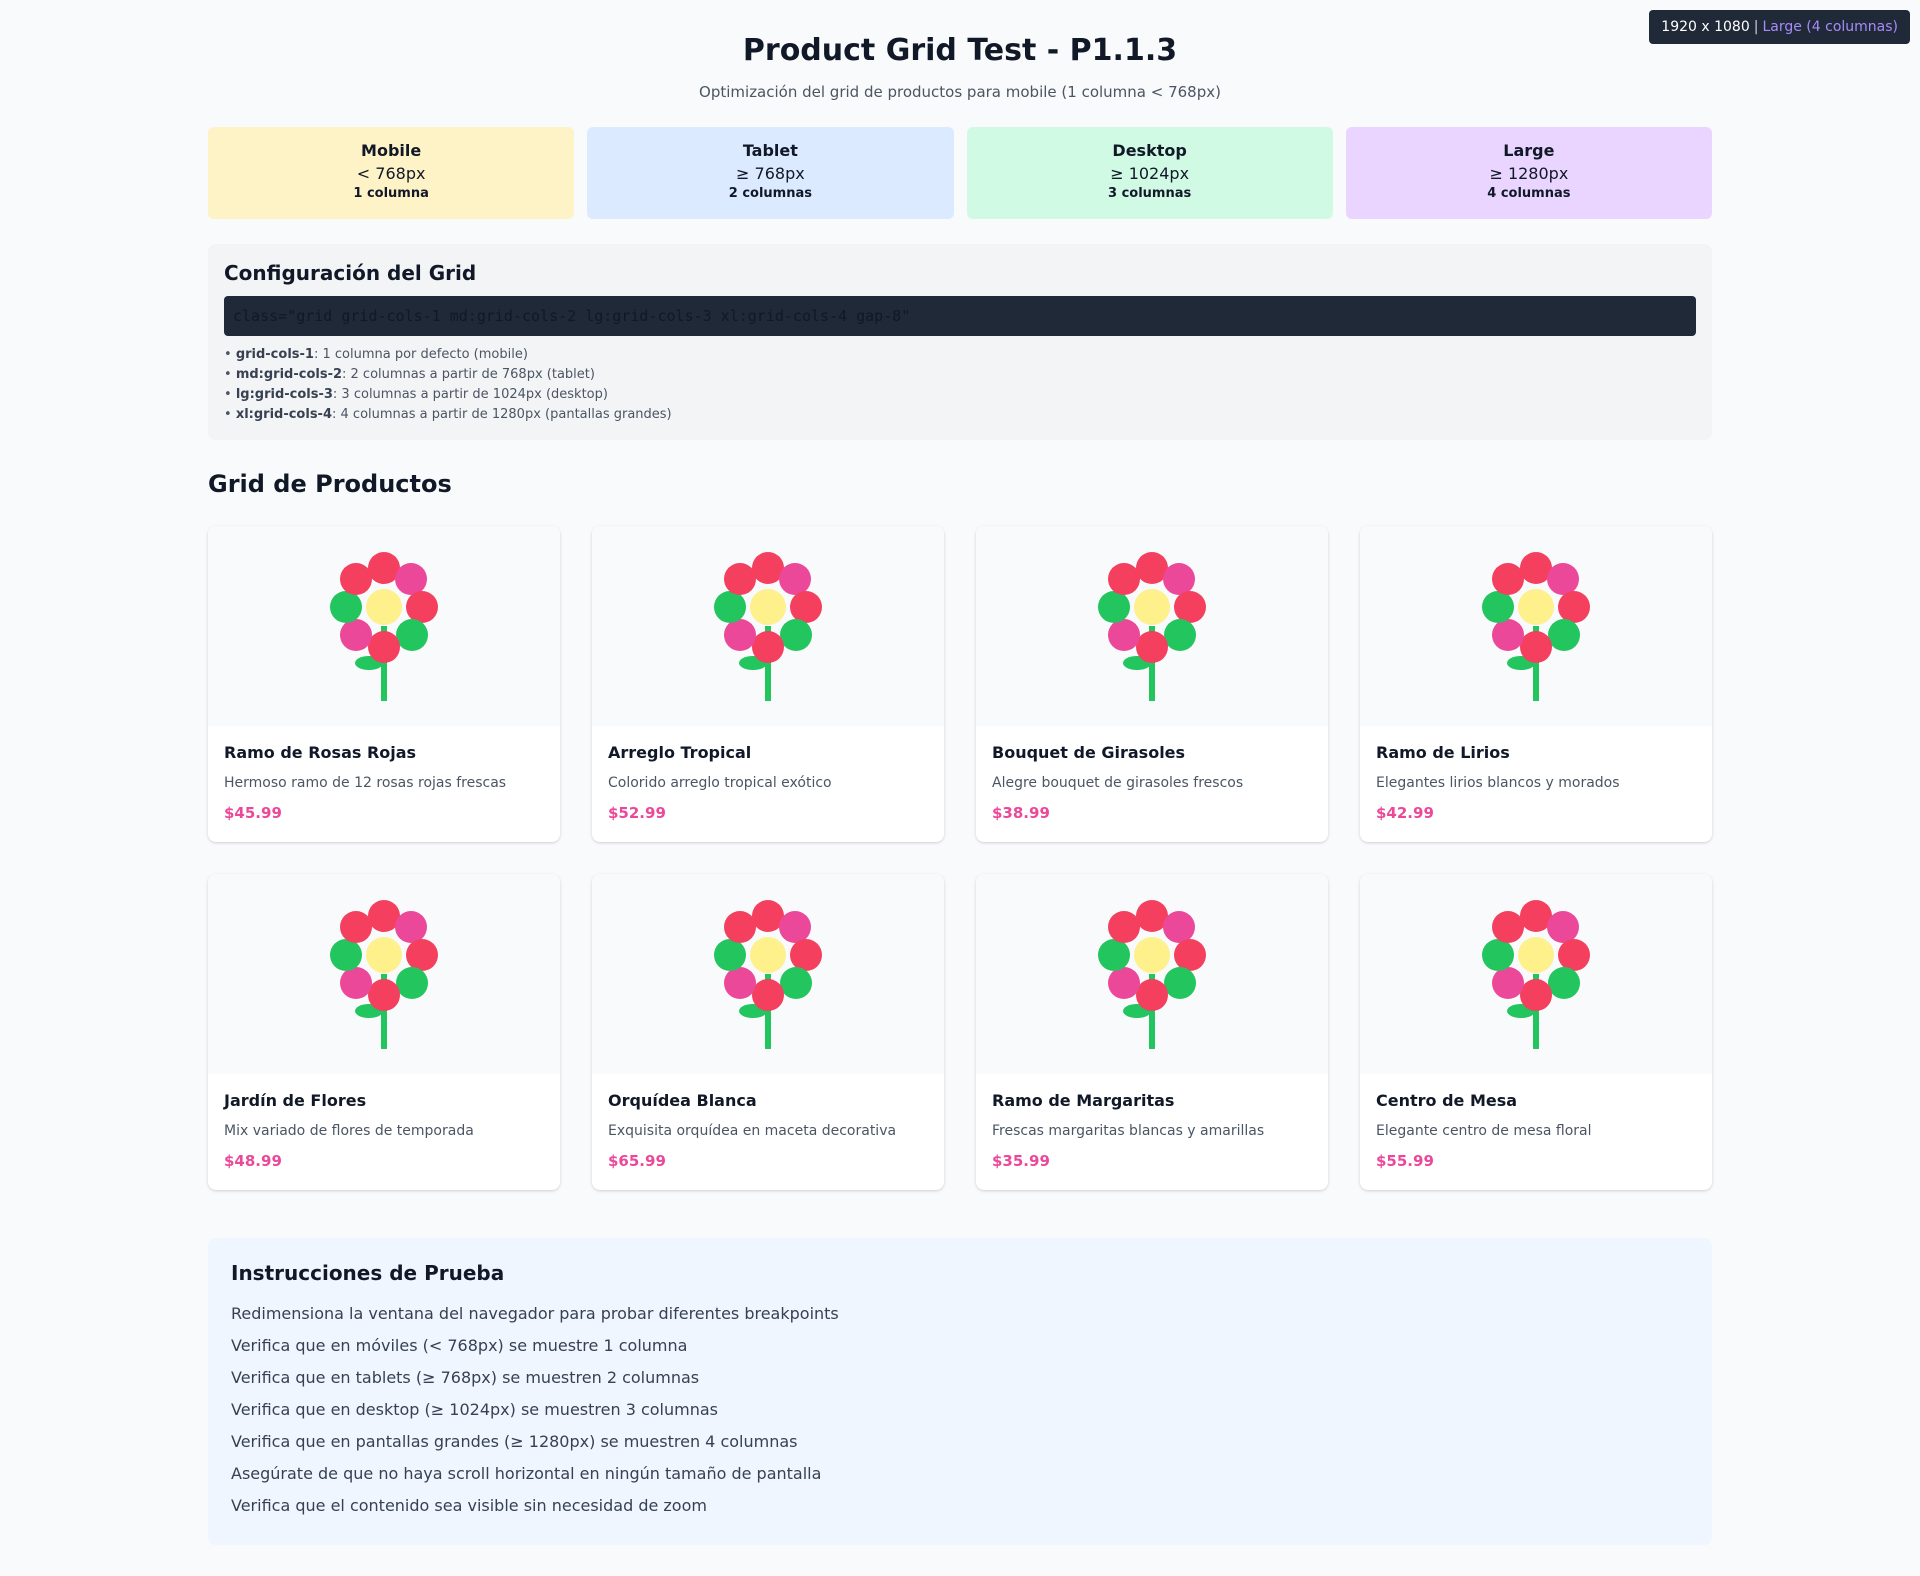 The image size is (1920, 1576). Describe the element at coordinates (1536, 753) in the screenshot. I see `product-name: Ramo de Lirios` at that location.